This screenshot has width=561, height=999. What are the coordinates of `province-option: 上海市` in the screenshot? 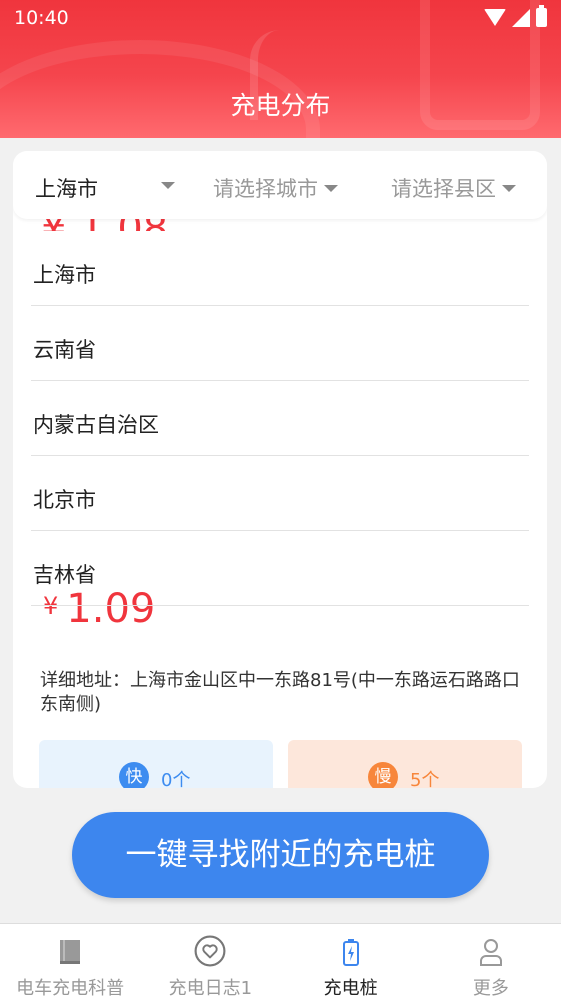 It's located at (280, 268).